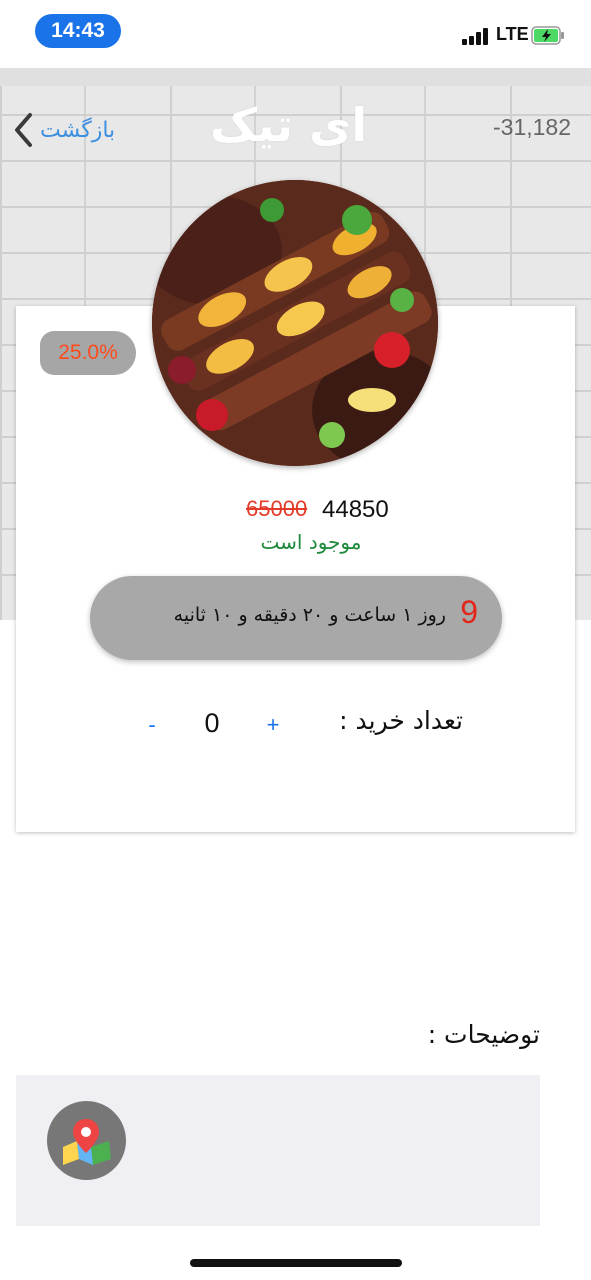  What do you see at coordinates (273, 726) in the screenshot?
I see `quantity-plus-button: +` at bounding box center [273, 726].